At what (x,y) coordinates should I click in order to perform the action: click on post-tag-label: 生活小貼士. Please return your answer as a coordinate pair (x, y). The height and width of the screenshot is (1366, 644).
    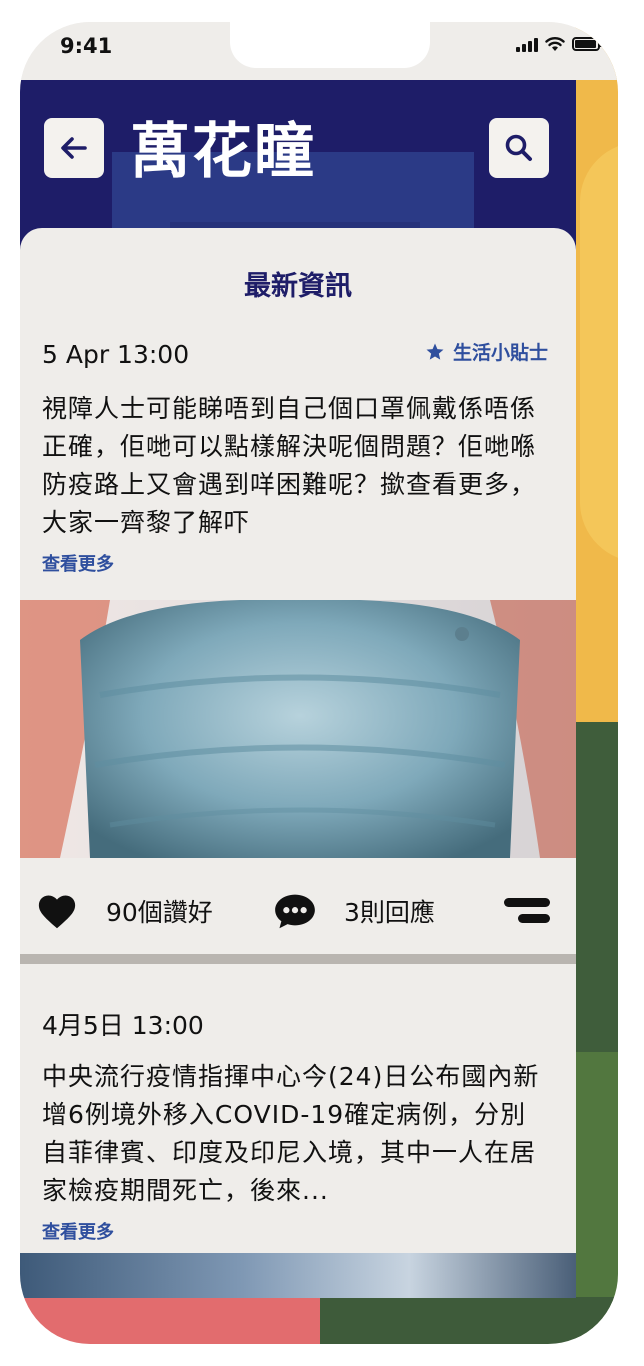
    Looking at the image, I should click on (500, 353).